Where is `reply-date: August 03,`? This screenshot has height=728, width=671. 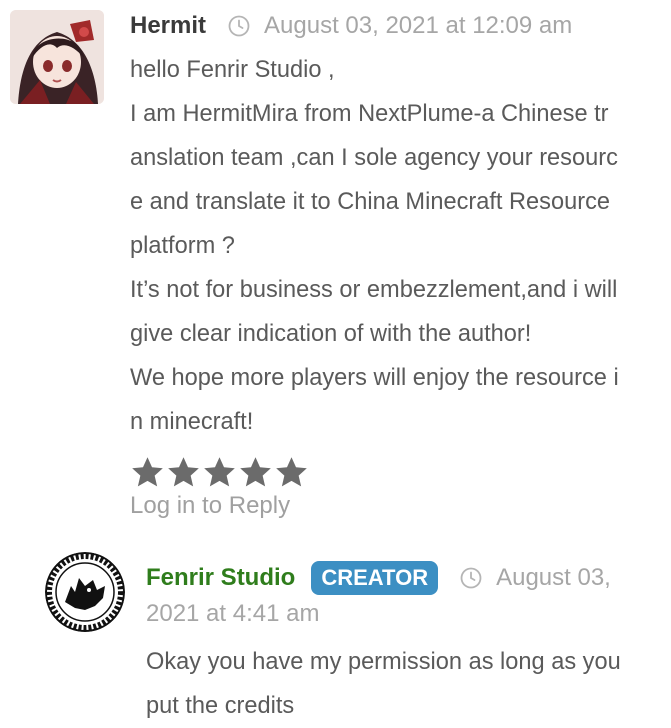
reply-date: August 03, is located at coordinates (553, 578).